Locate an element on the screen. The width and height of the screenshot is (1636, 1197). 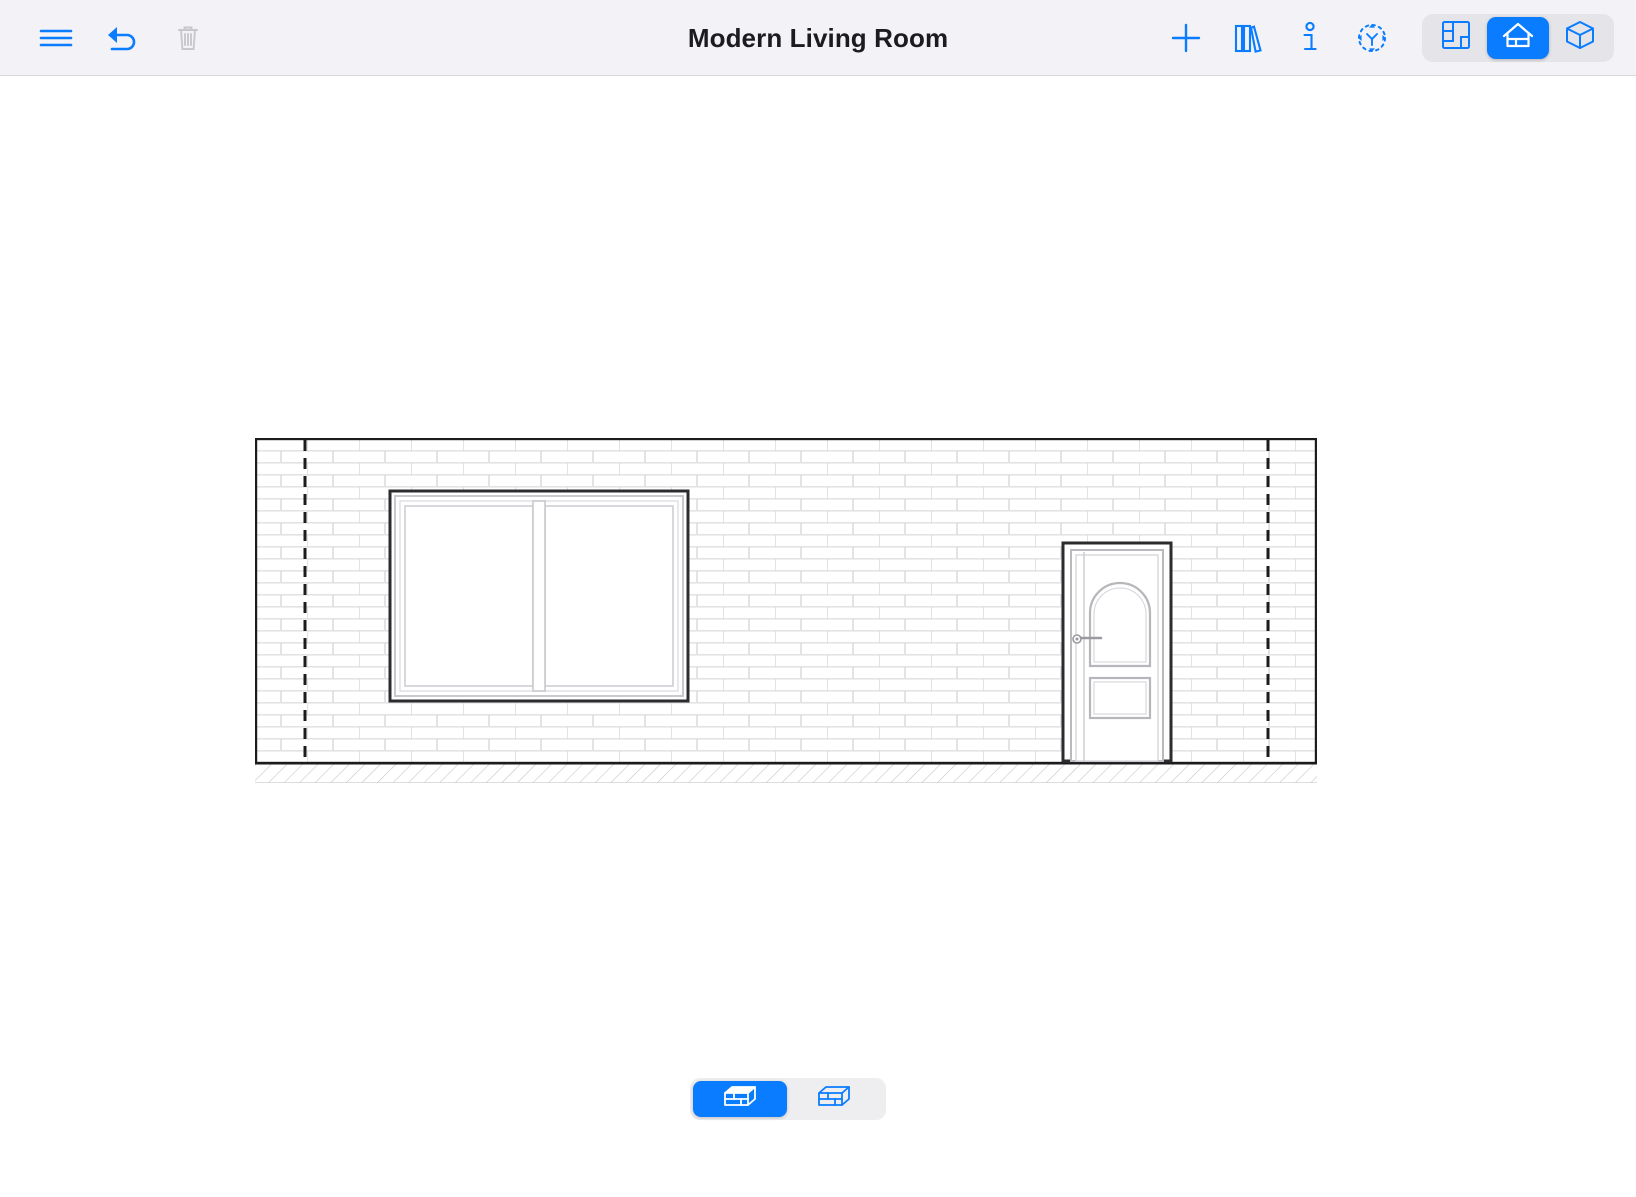
trash-icon is located at coordinates (188, 38).